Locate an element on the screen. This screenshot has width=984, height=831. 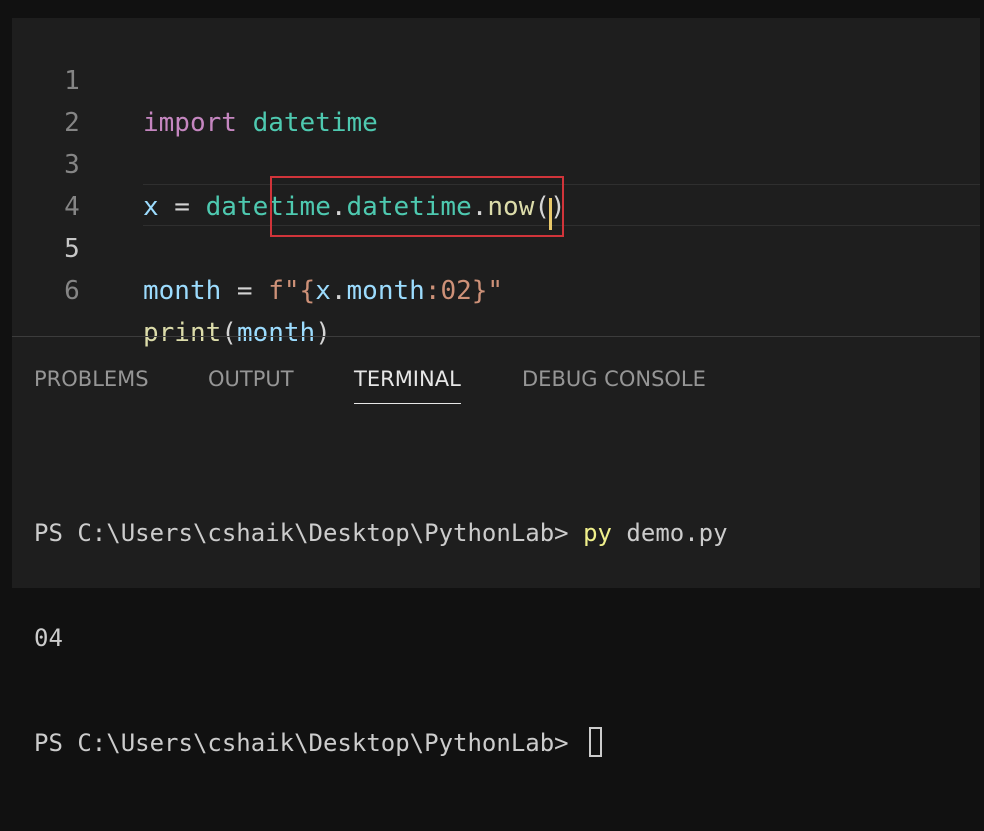
assign-operator: = is located at coordinates (245, 291).